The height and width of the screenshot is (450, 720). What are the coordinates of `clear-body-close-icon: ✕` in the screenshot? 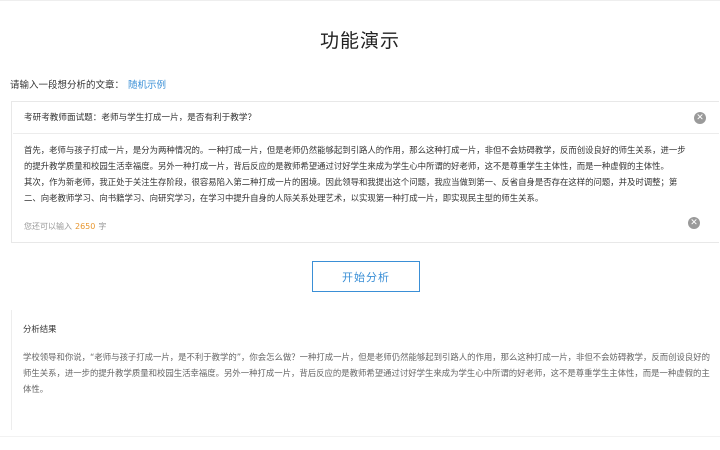 It's located at (694, 223).